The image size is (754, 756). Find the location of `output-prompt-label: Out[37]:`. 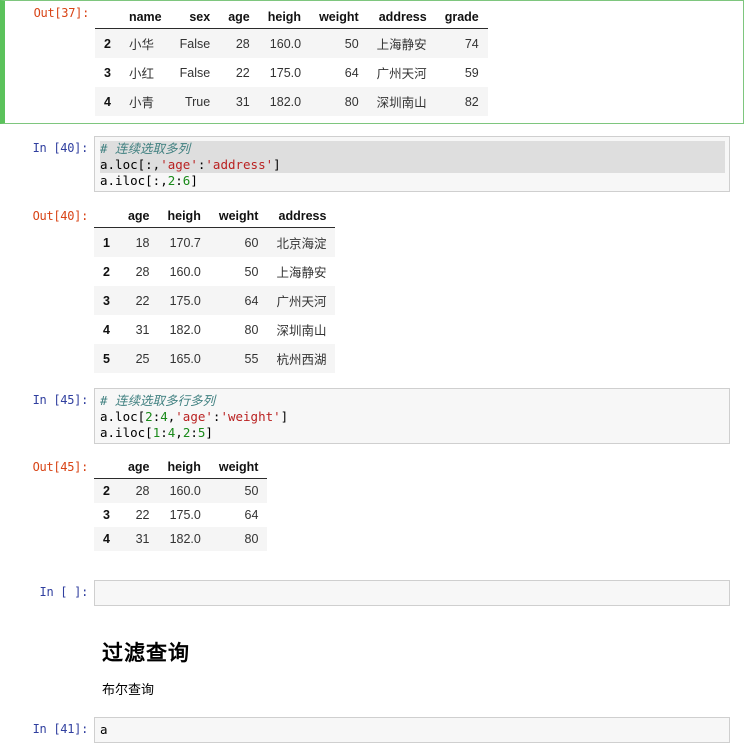

output-prompt-label: Out[37]: is located at coordinates (61, 13).